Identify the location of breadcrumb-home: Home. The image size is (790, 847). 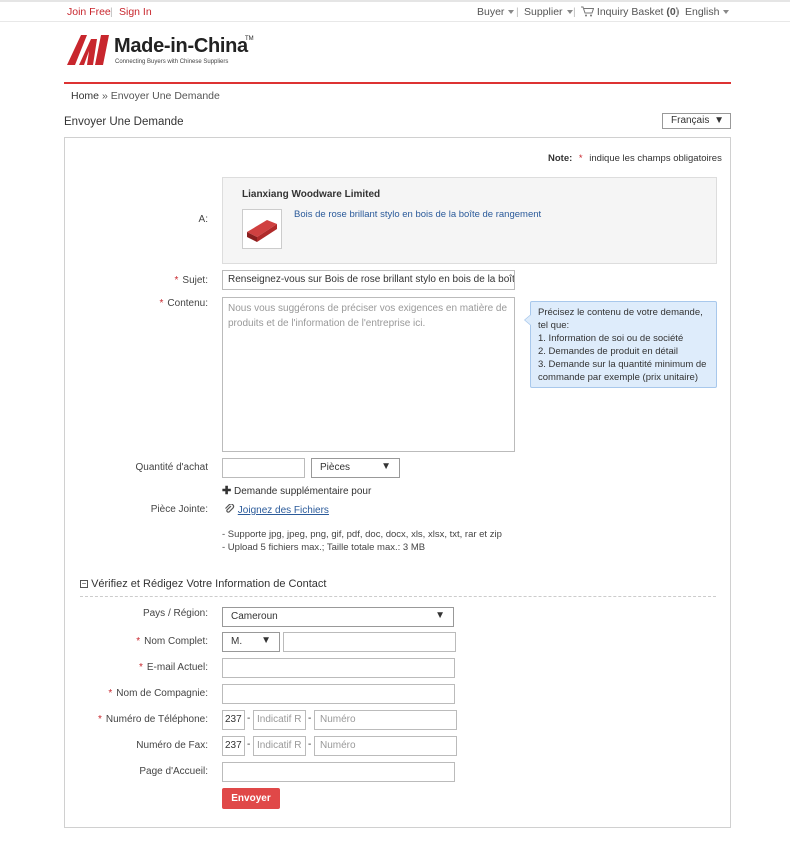
(85, 96).